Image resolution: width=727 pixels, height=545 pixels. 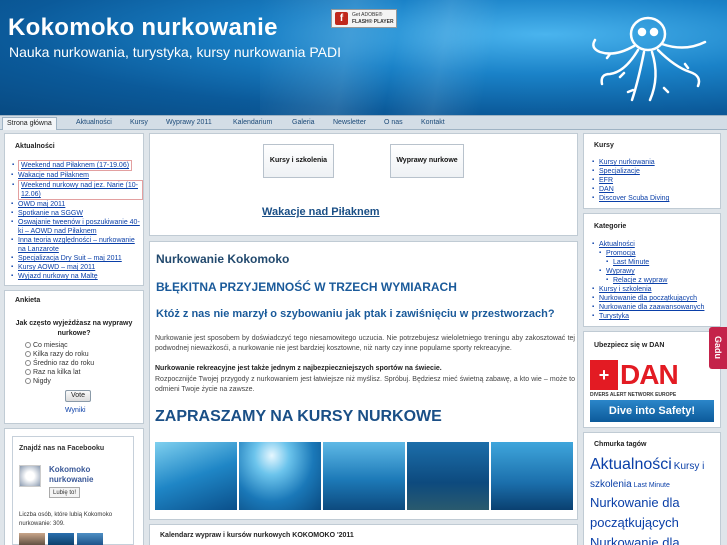 I want to click on course-link: EFR, so click(x=630, y=180).